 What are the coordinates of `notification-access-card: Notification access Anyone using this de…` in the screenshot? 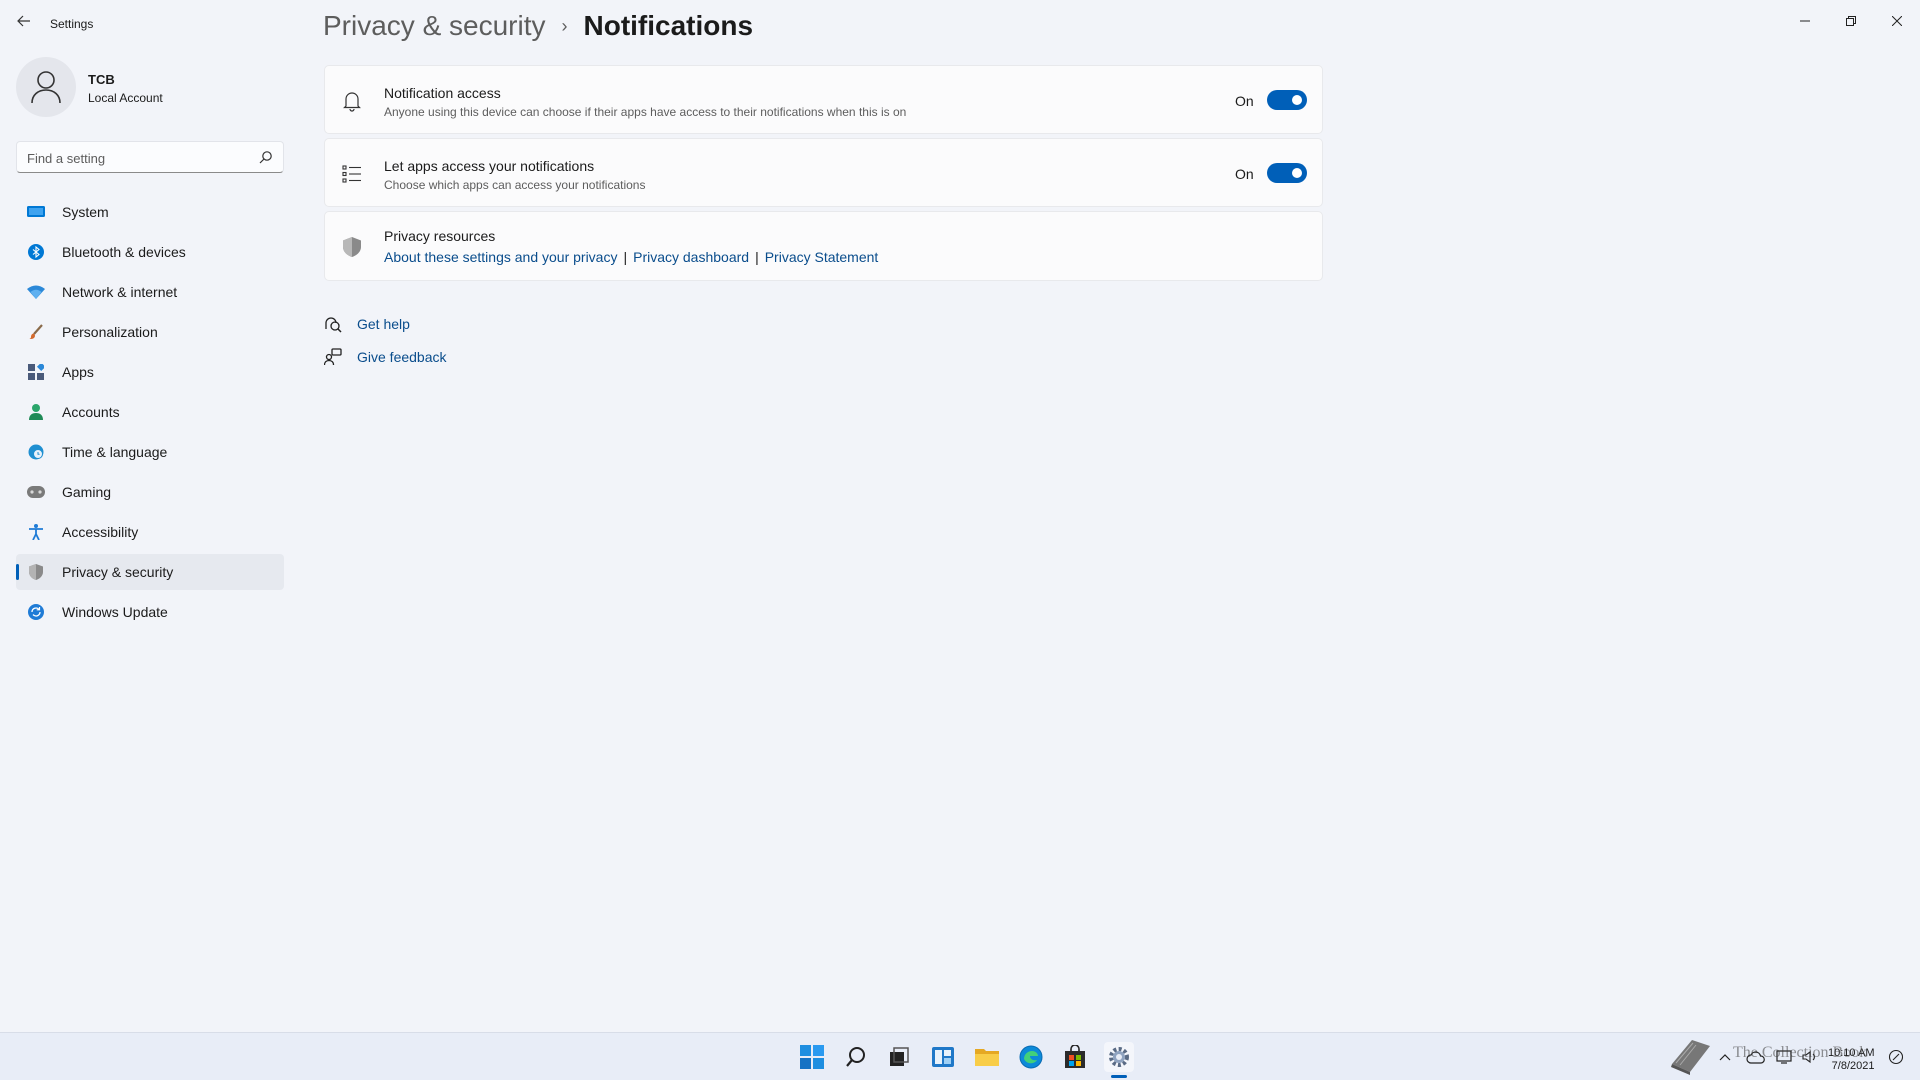 It's located at (823, 99).